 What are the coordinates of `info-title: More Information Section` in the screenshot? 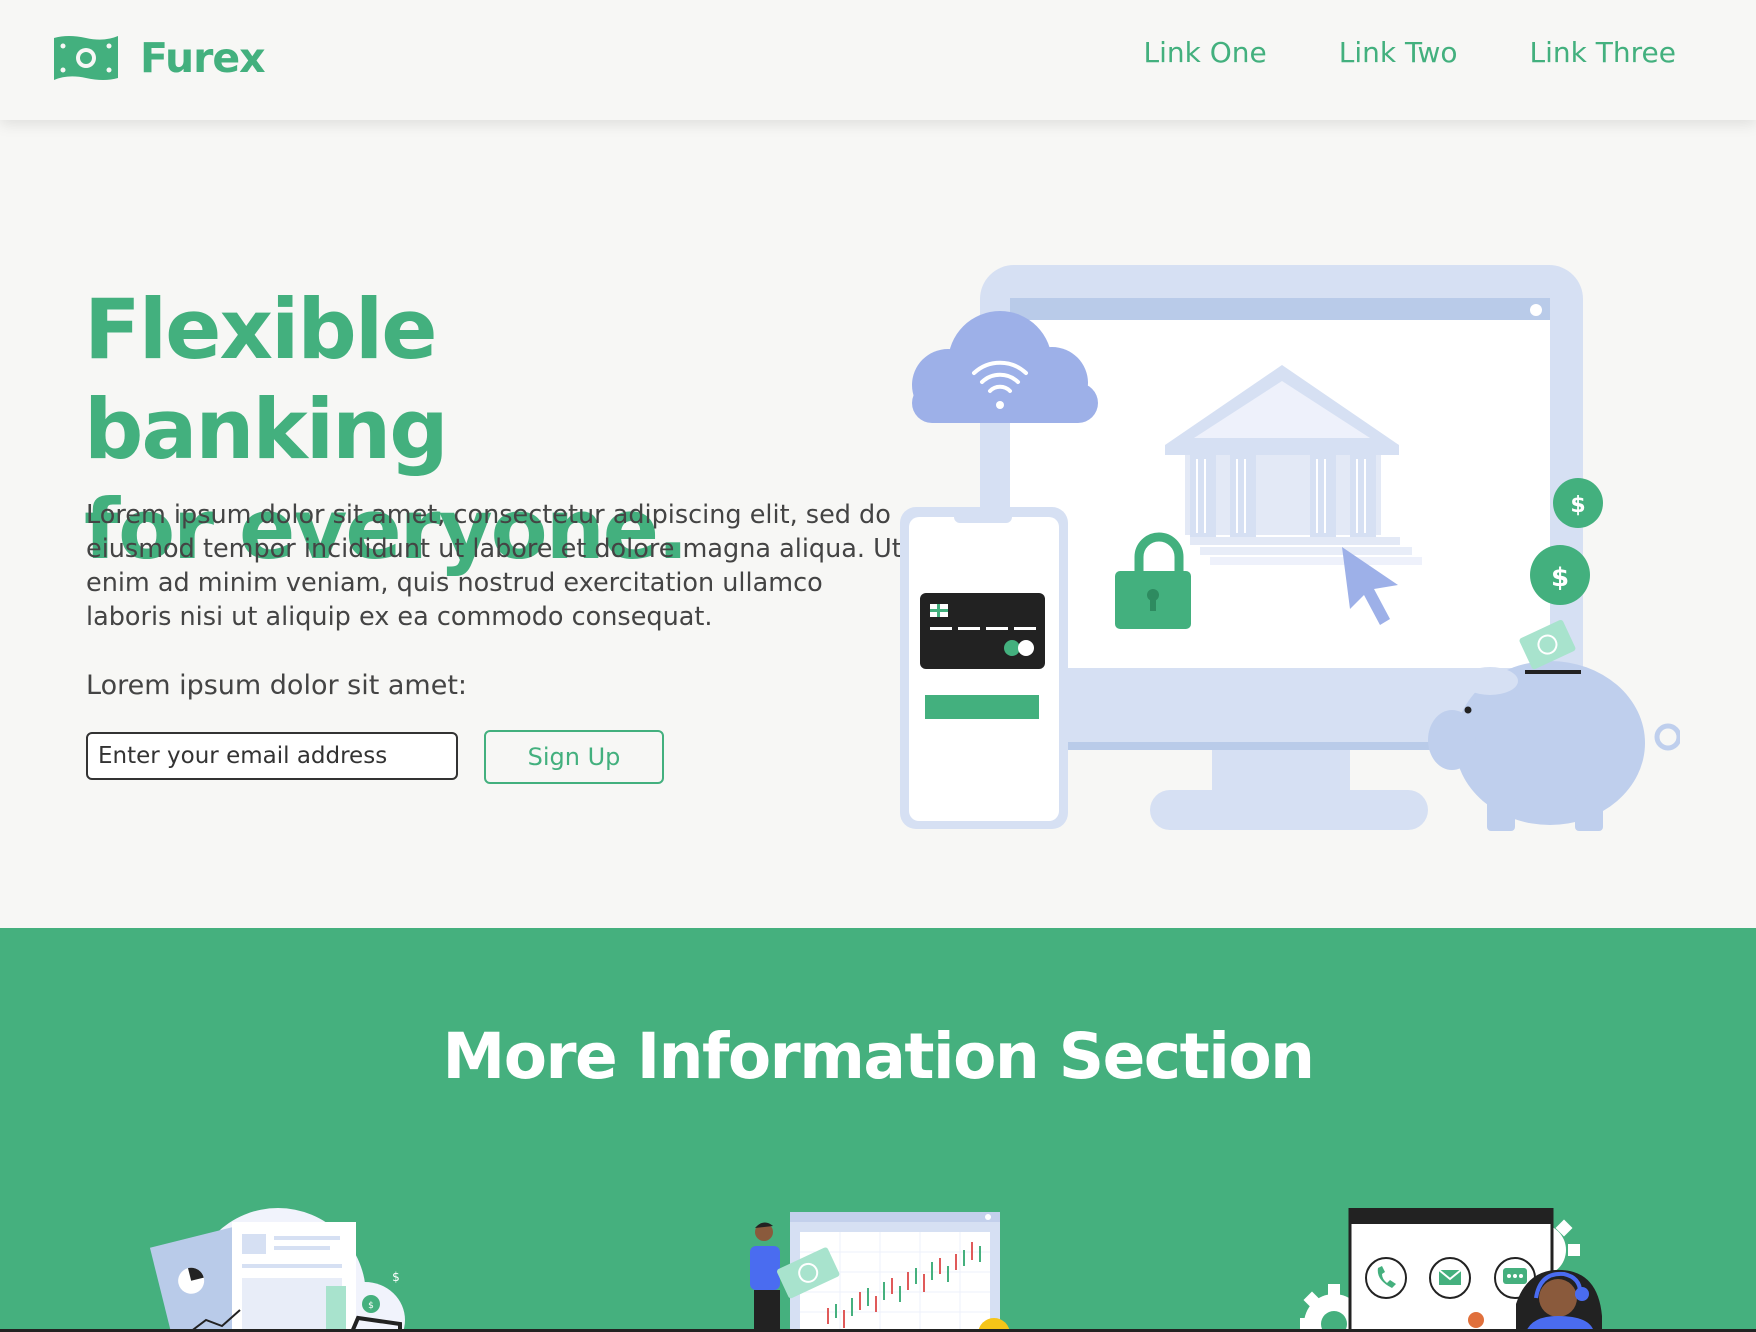 It's located at (878, 1056).